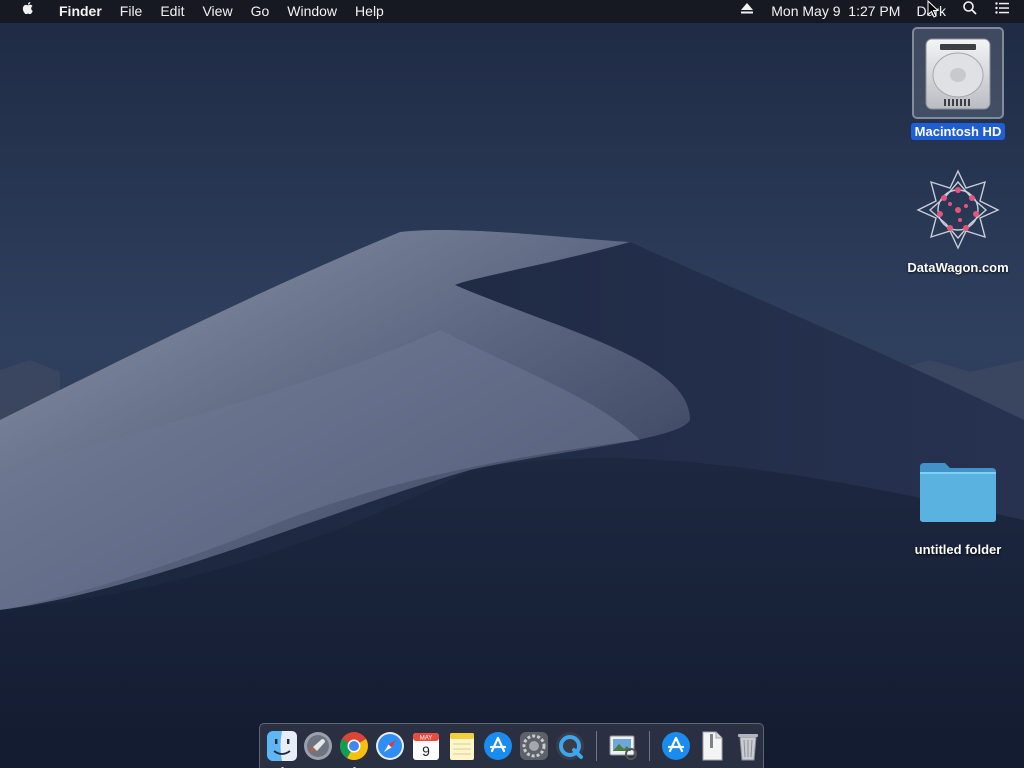 This screenshot has height=768, width=1024. Describe the element at coordinates (426, 751) in the screenshot. I see `svg-text: 9` at that location.